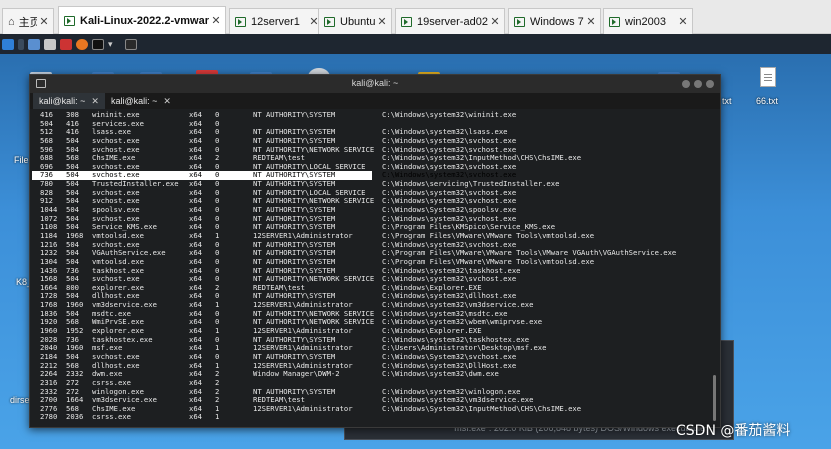 This screenshot has width=831, height=449. What do you see at coordinates (767, 101) in the screenshot?
I see `desktop-file-label: 66.txt` at bounding box center [767, 101].